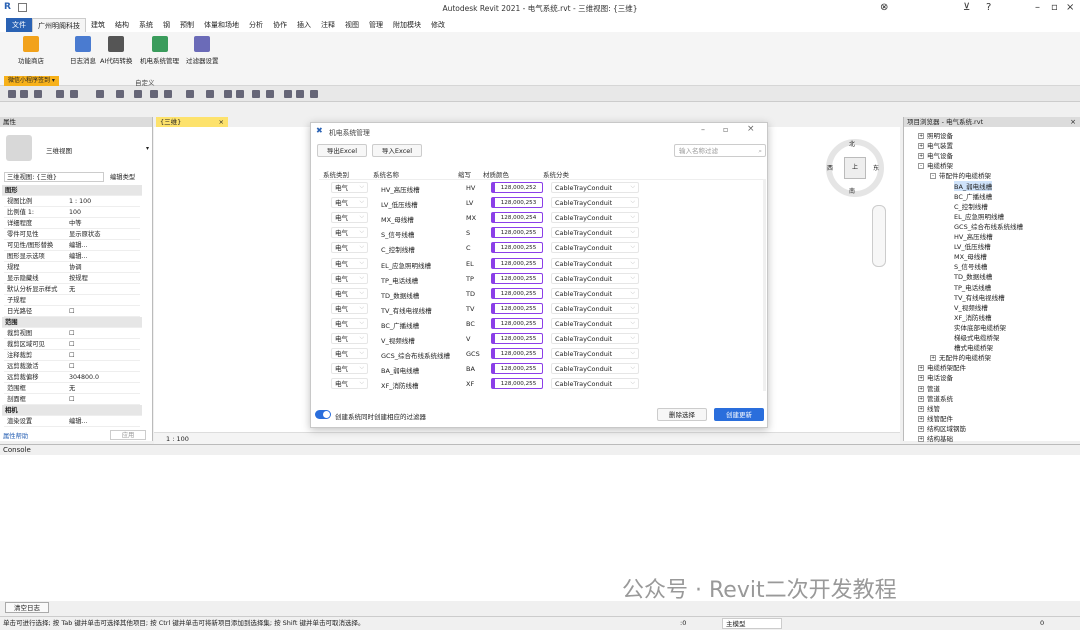 Image resolution: width=1080 pixels, height=630 pixels. What do you see at coordinates (852, 190) in the screenshot?
I see `viewcube-south: 南` at bounding box center [852, 190].